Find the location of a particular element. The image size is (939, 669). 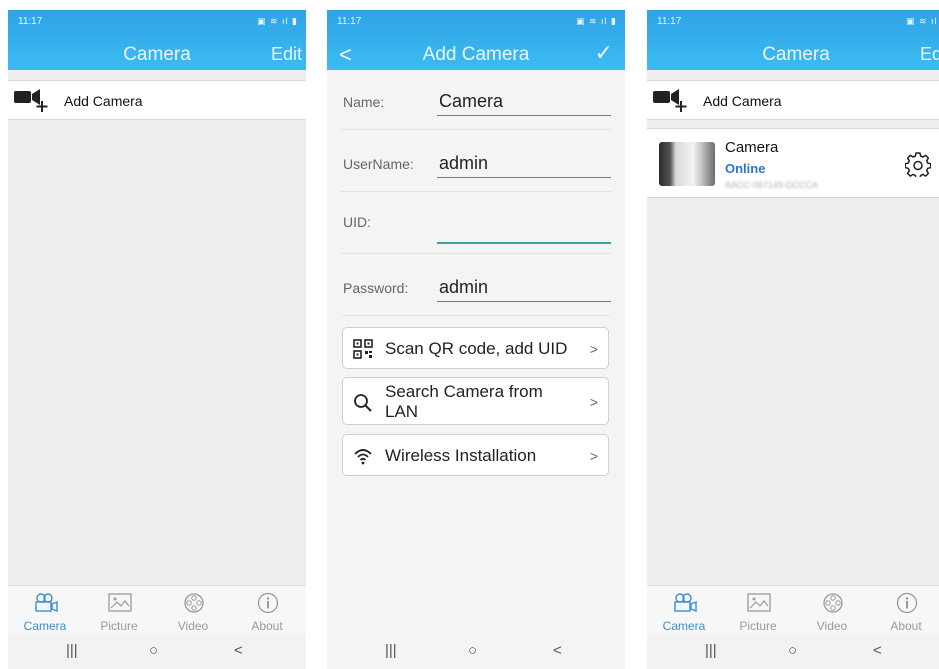

device-status: Online is located at coordinates (745, 168).